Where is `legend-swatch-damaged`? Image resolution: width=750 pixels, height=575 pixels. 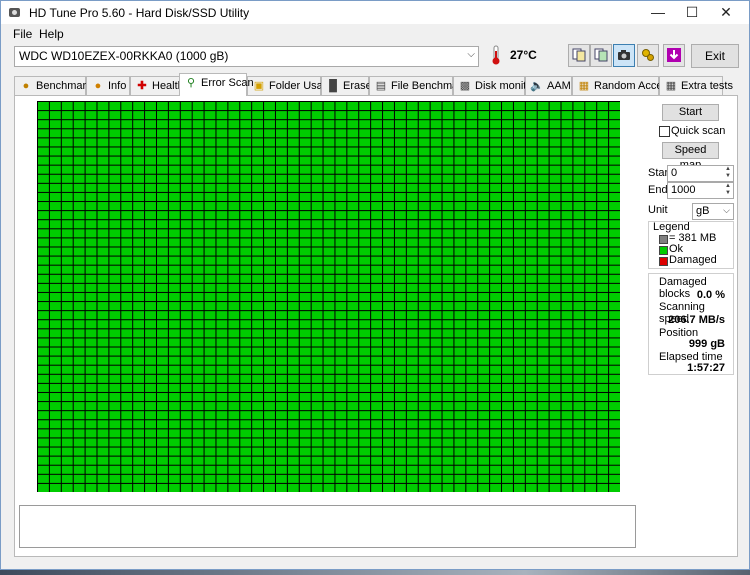 legend-swatch-damaged is located at coordinates (663, 261).